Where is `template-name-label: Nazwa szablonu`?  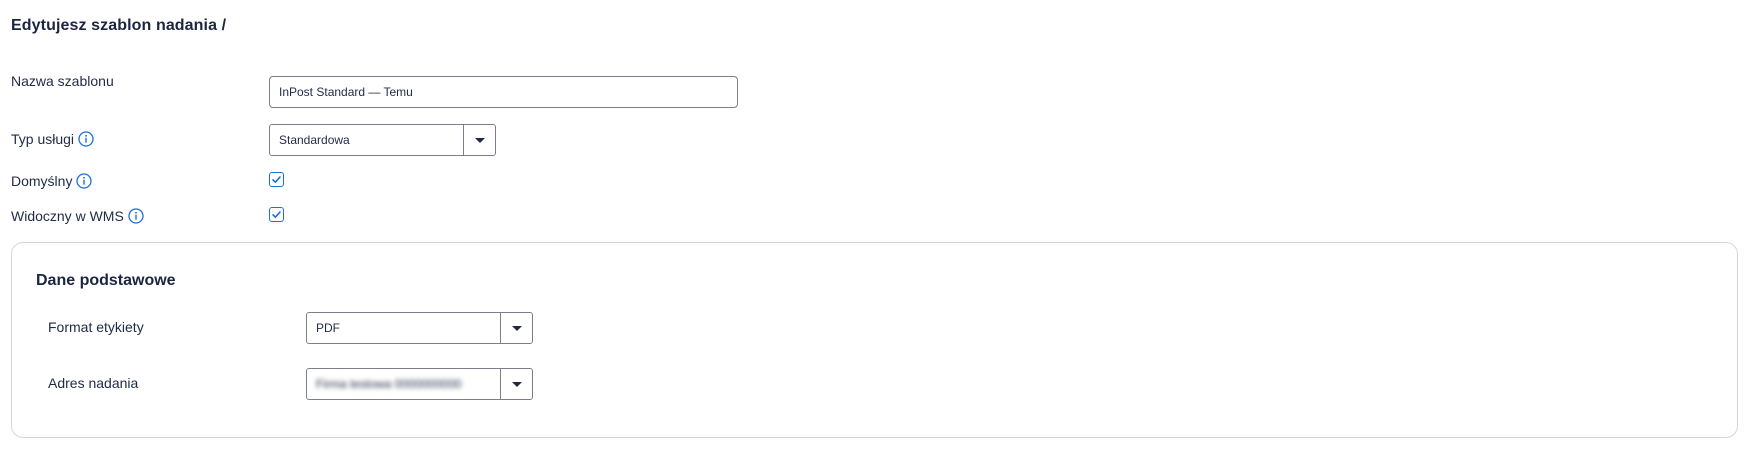
template-name-label: Nazwa szablonu is located at coordinates (62, 81).